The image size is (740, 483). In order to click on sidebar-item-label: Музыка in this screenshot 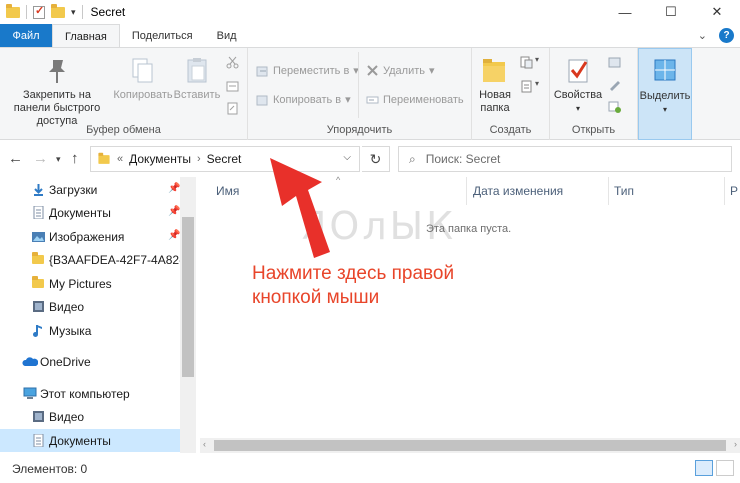, I will do `click(70, 330)`.